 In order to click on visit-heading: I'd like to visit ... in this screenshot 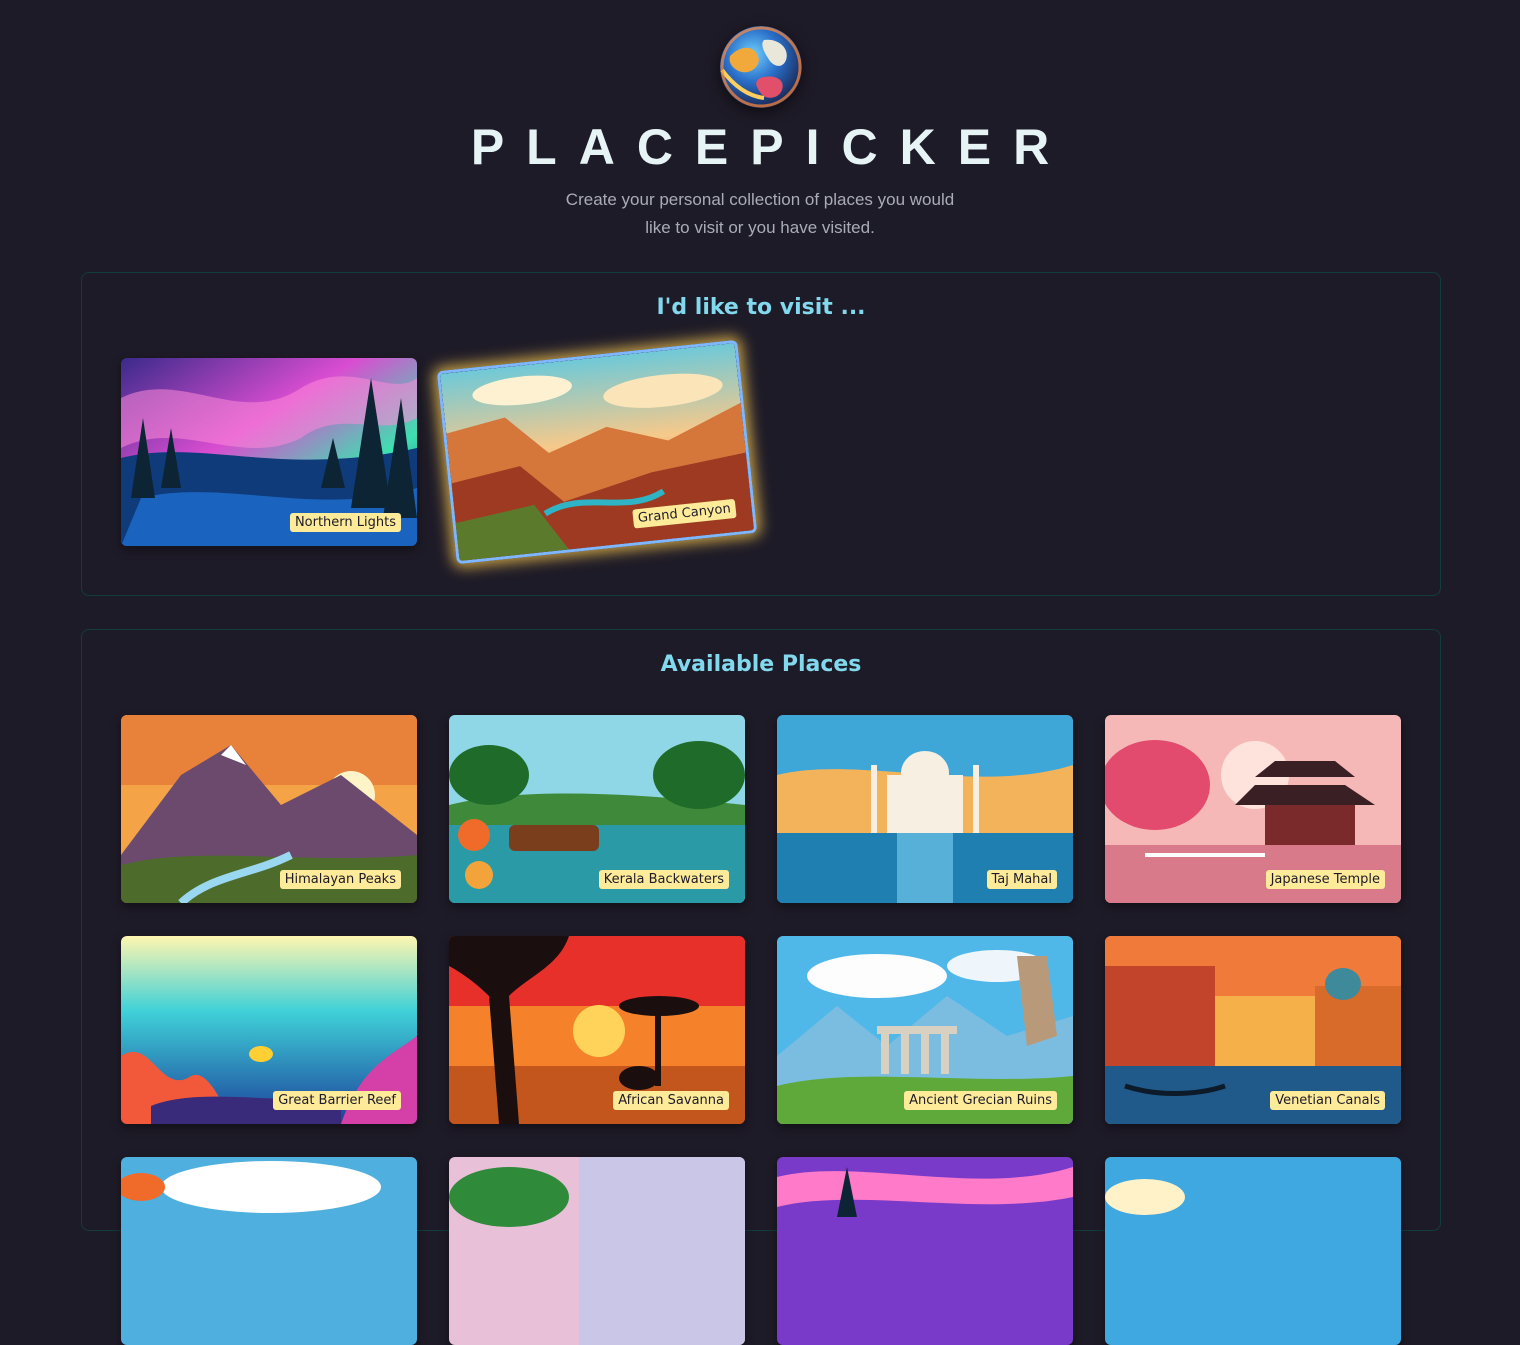, I will do `click(761, 307)`.